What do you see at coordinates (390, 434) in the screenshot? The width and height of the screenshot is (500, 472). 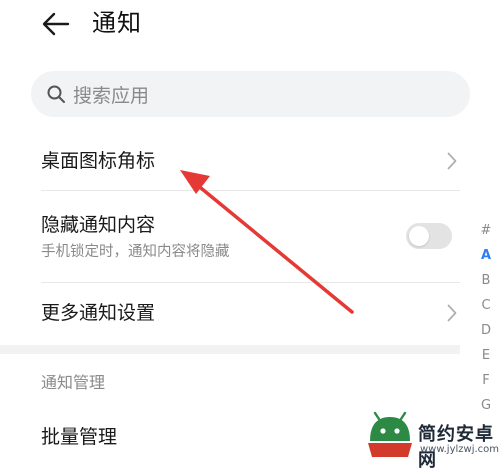 I see `android-robot-icon` at bounding box center [390, 434].